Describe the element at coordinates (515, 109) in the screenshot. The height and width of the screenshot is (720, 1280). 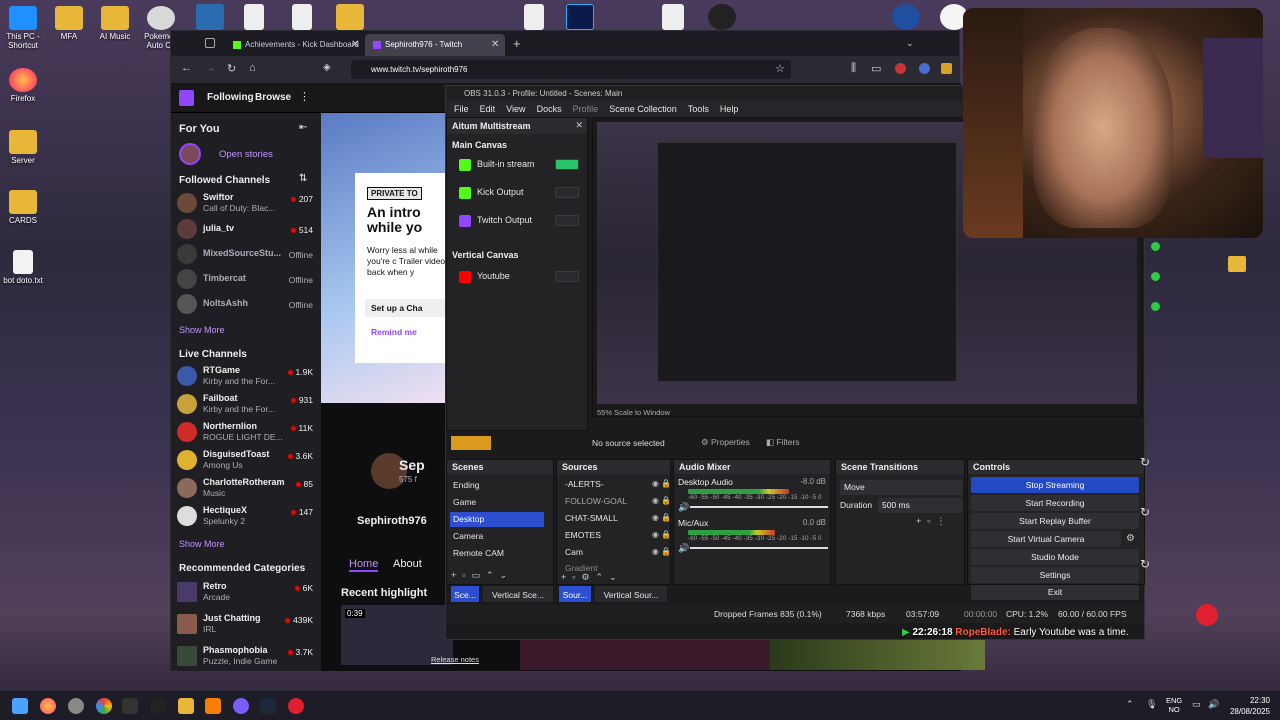
I see `menu-view: View` at that location.